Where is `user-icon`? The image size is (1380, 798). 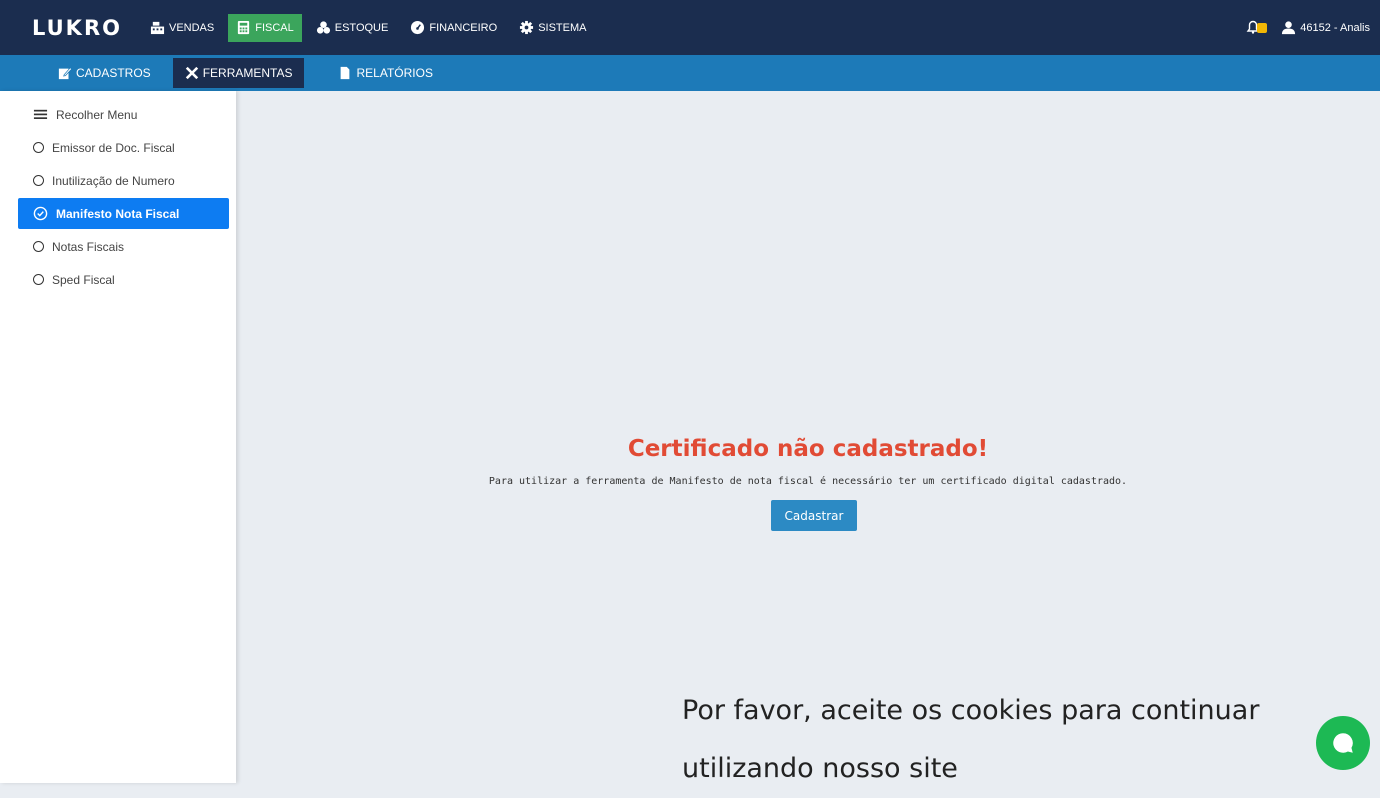 user-icon is located at coordinates (1289, 28).